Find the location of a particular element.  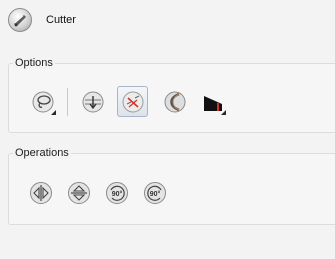

cut-mode-button is located at coordinates (132, 101).